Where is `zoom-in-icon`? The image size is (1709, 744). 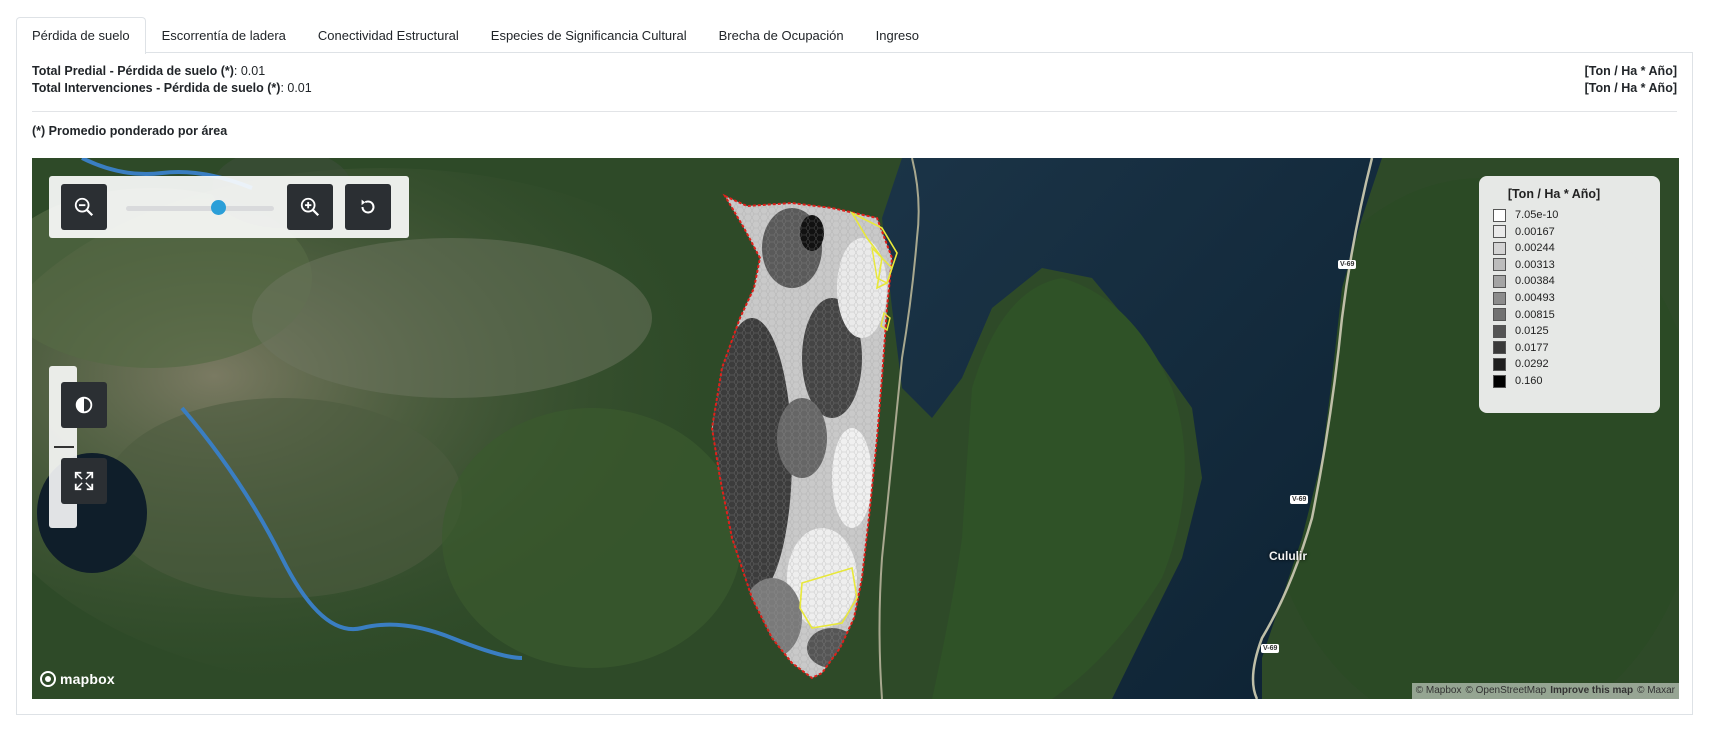
zoom-in-icon is located at coordinates (310, 207).